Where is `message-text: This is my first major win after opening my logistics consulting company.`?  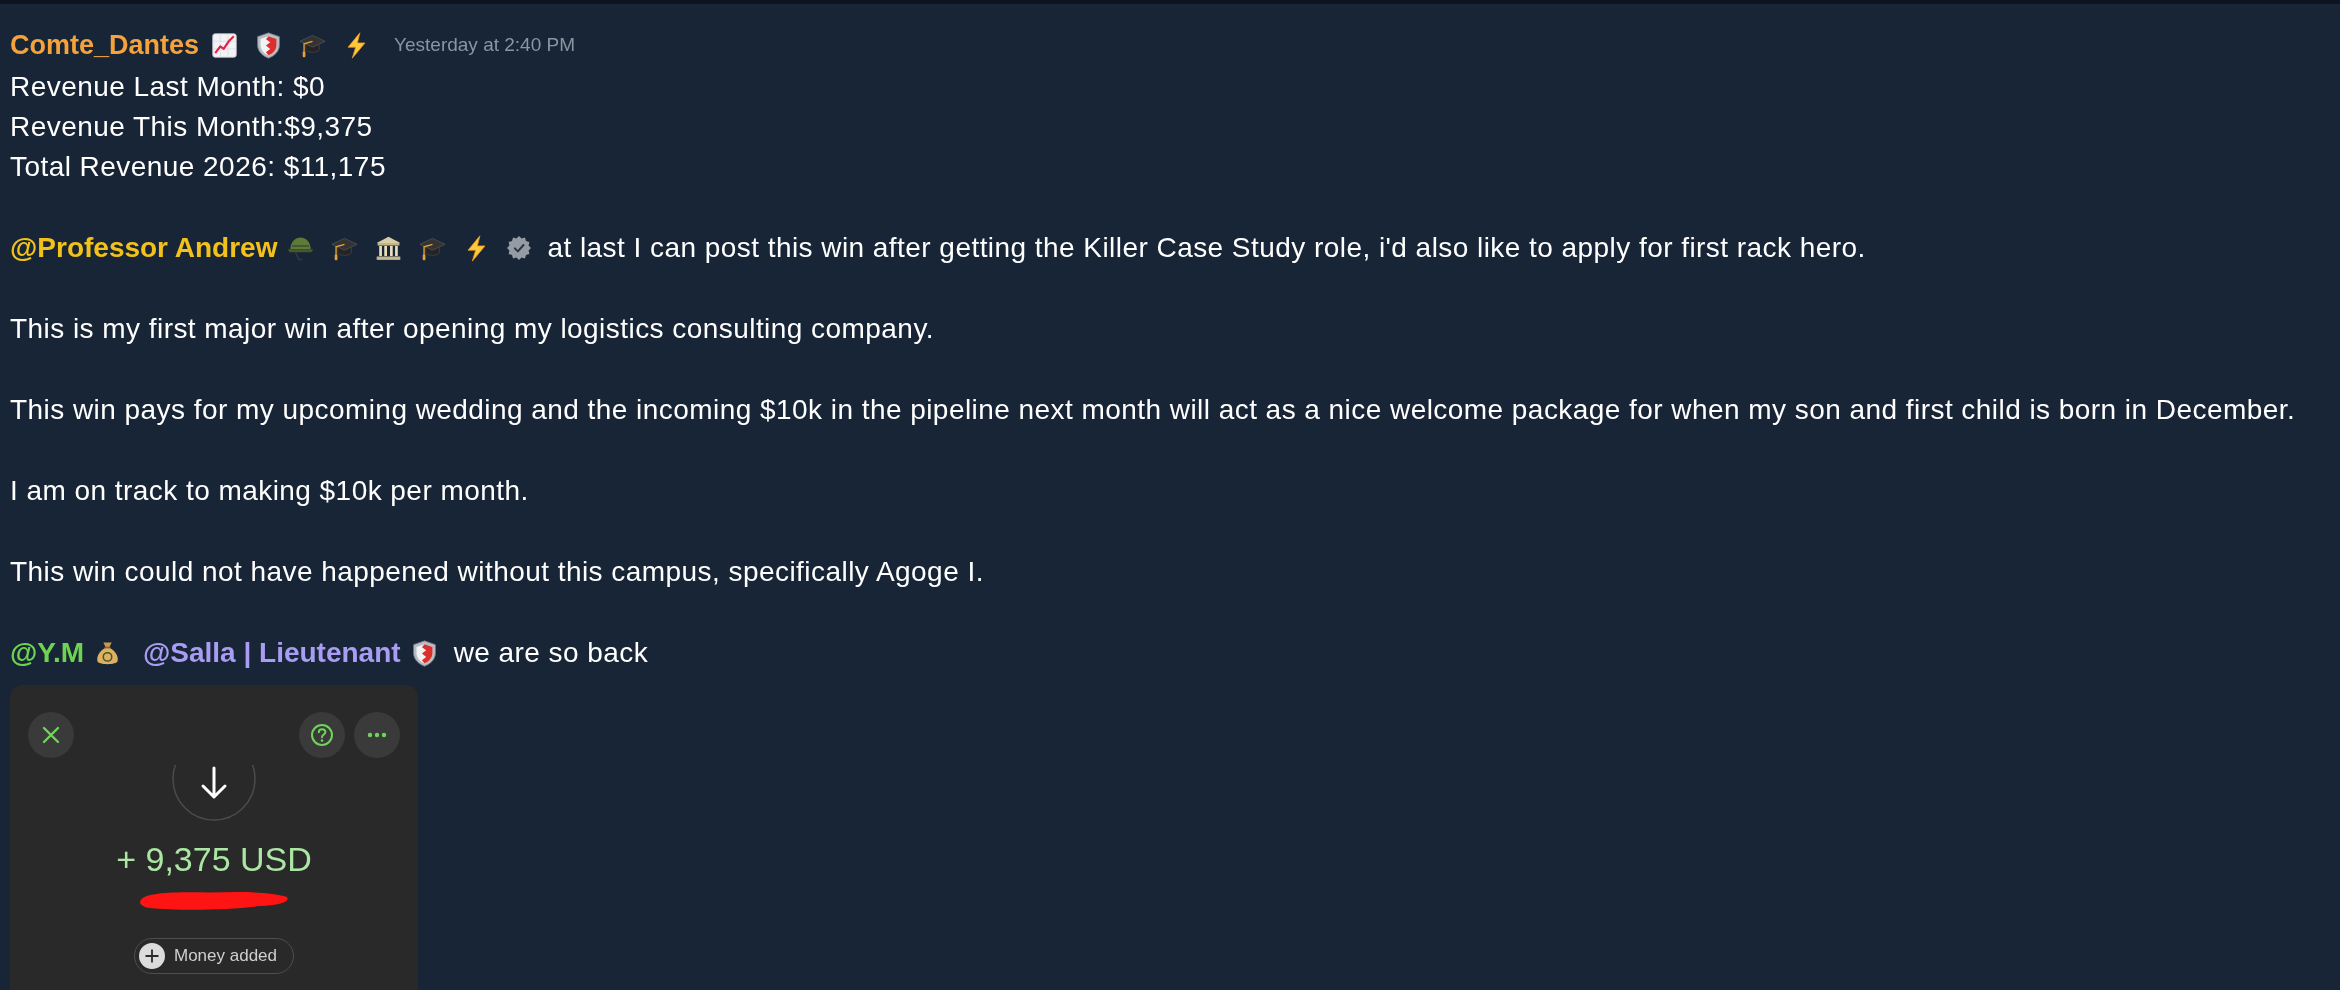
message-text: This is my first major win after opening my logistics consulting company. is located at coordinates (472, 329).